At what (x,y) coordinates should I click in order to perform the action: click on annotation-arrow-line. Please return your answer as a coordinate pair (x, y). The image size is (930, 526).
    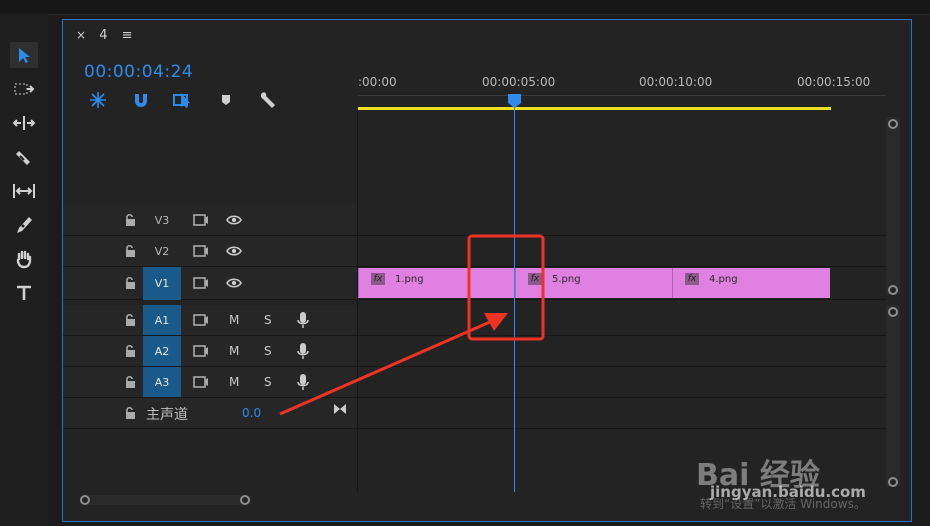
    Looking at the image, I should click on (385, 368).